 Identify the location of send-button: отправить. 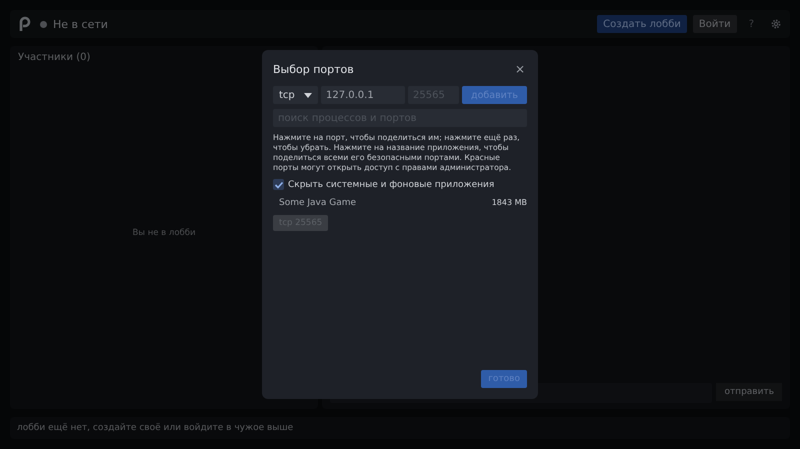
(749, 392).